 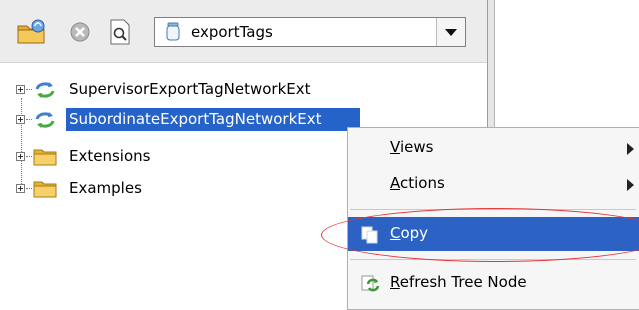 What do you see at coordinates (110, 156) in the screenshot?
I see `tree-node-label: Extensions` at bounding box center [110, 156].